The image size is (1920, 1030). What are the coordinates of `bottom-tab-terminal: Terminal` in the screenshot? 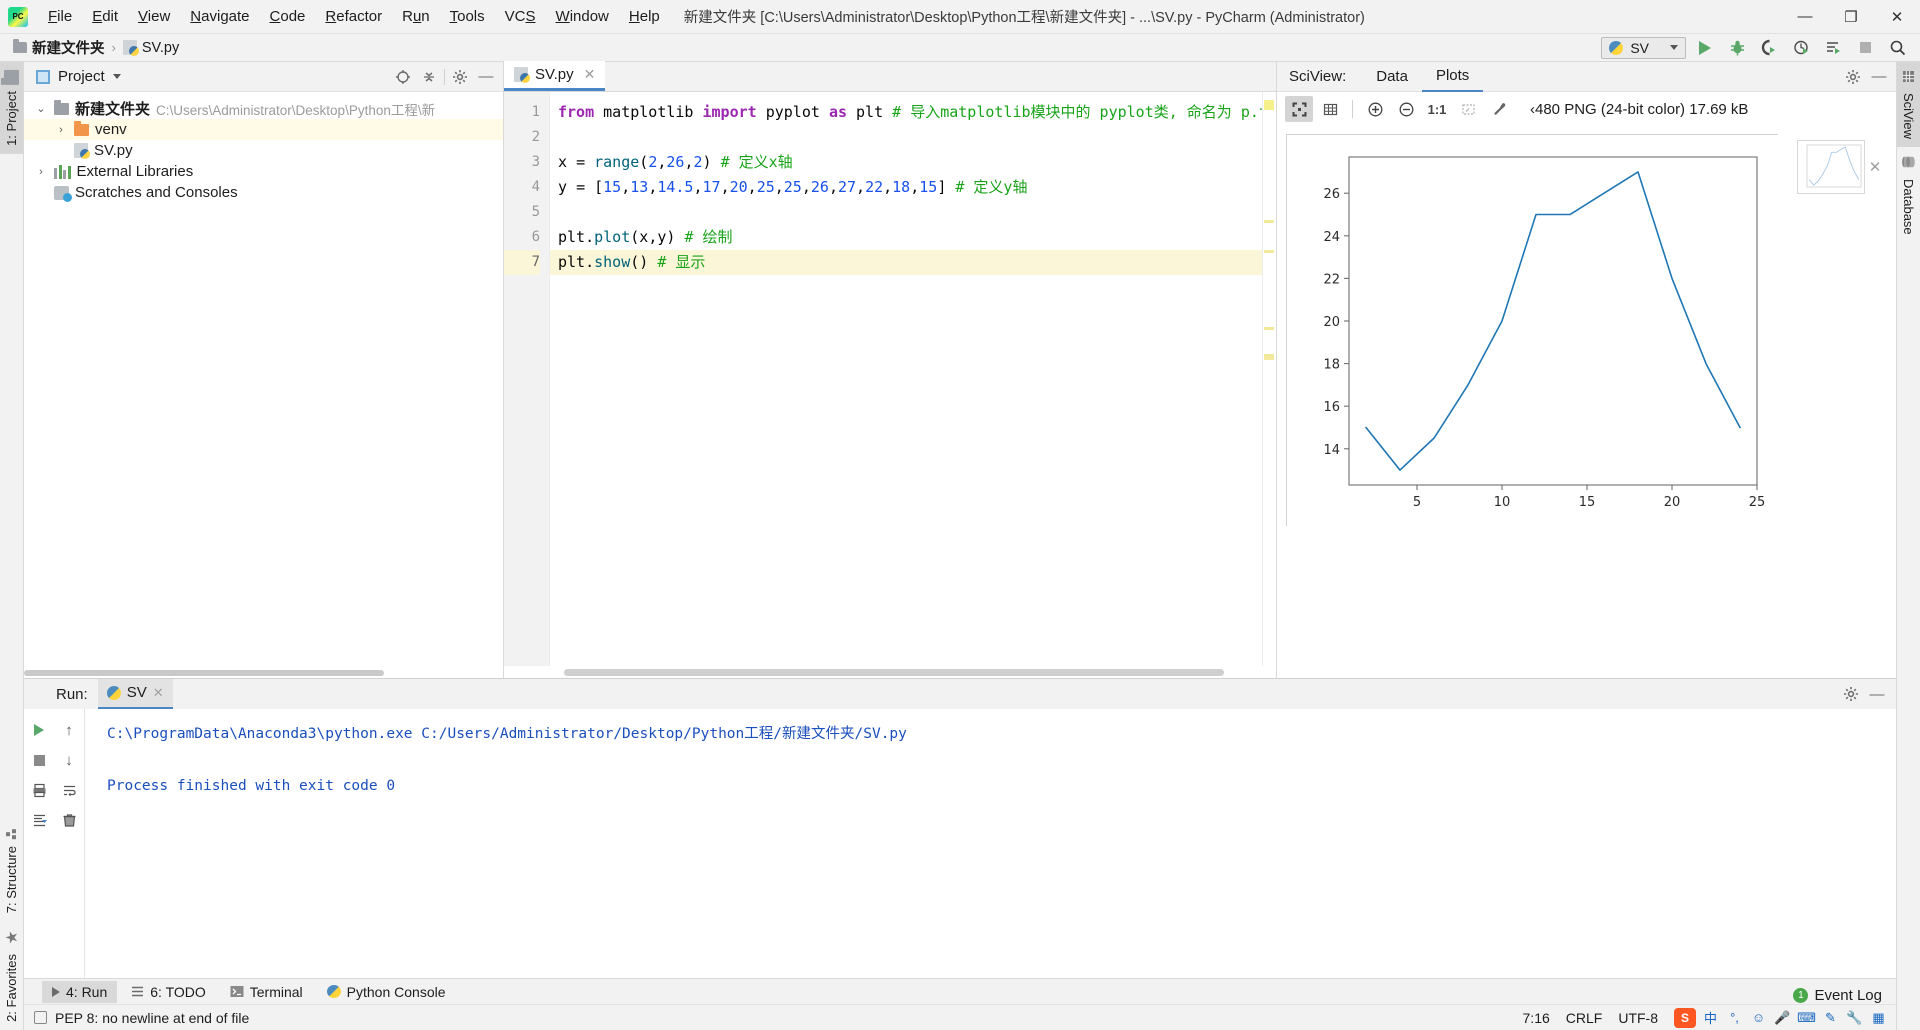 It's located at (266, 992).